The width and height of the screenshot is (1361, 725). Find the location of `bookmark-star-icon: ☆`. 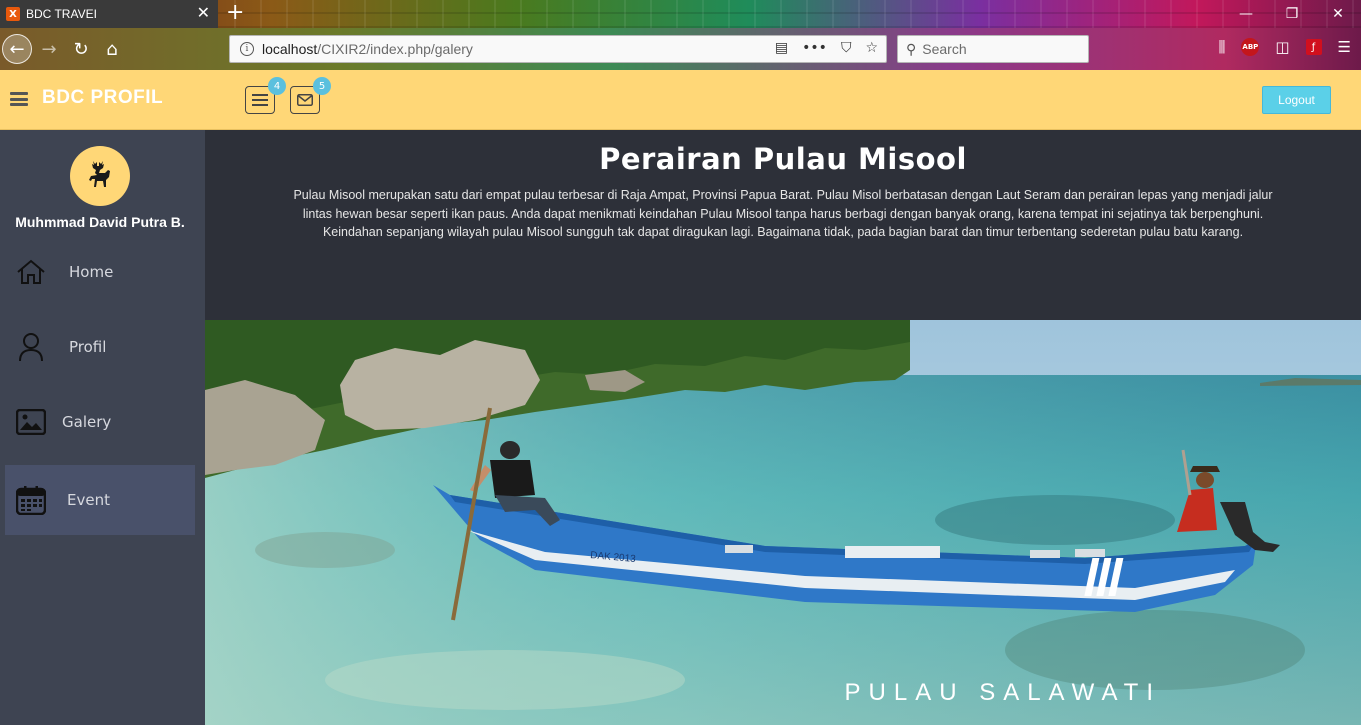

bookmark-star-icon: ☆ is located at coordinates (871, 48).